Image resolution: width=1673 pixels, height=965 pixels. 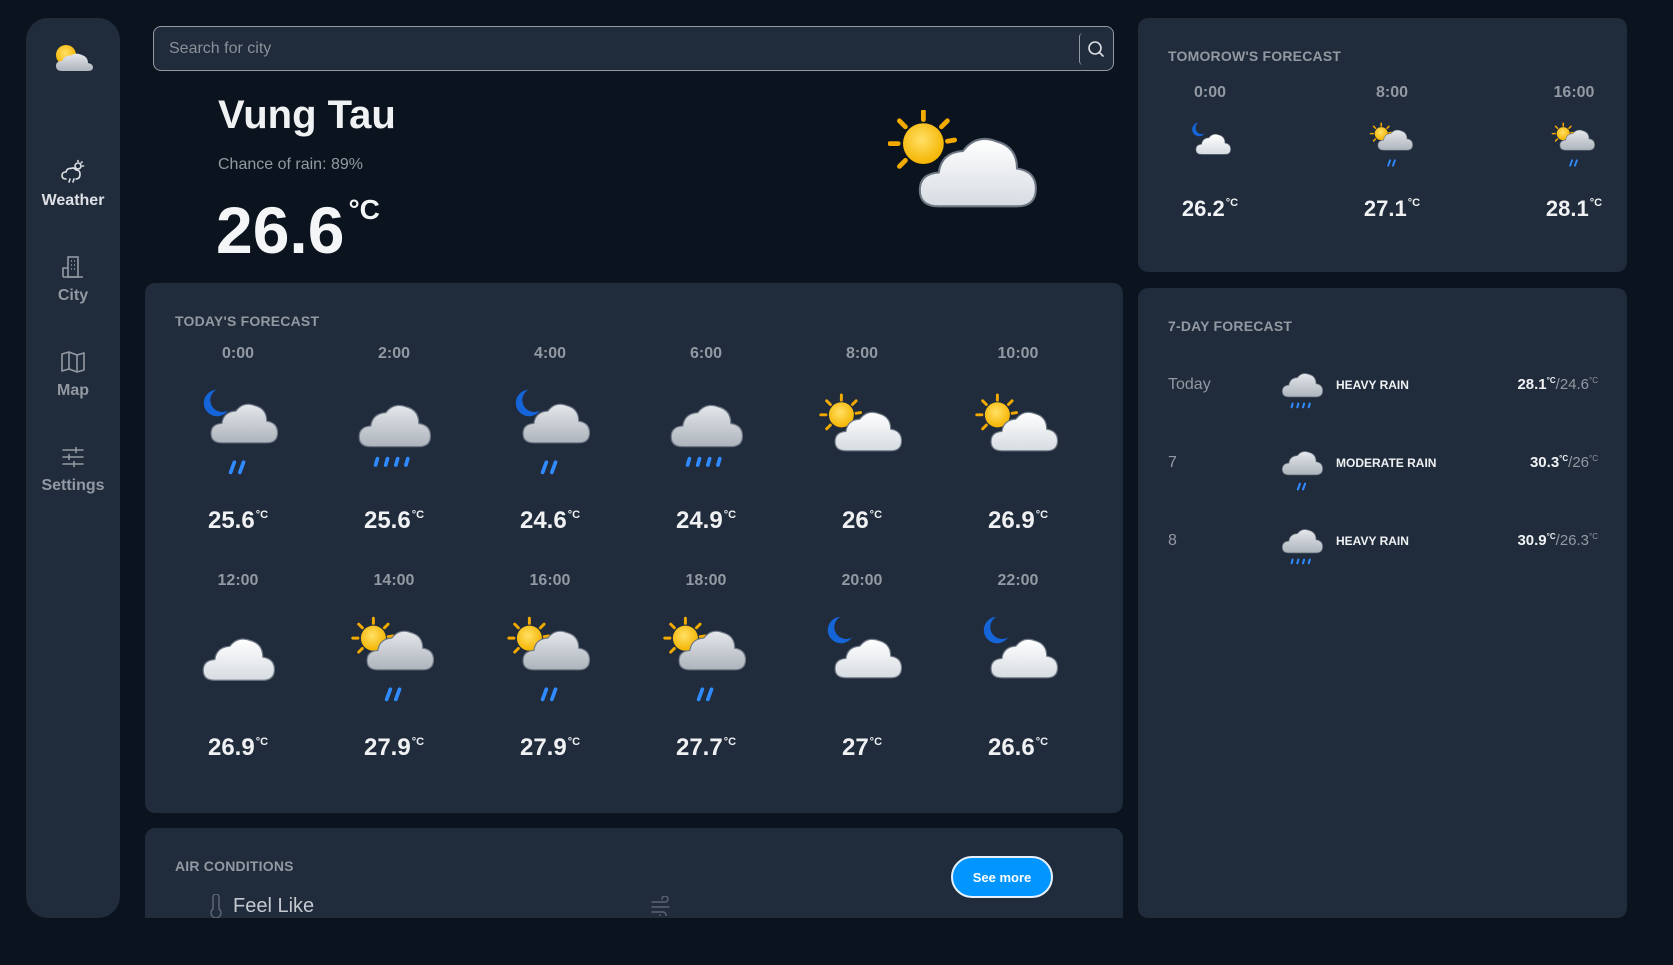 I want to click on forecast-temperature: 27°C, so click(x=862, y=748).